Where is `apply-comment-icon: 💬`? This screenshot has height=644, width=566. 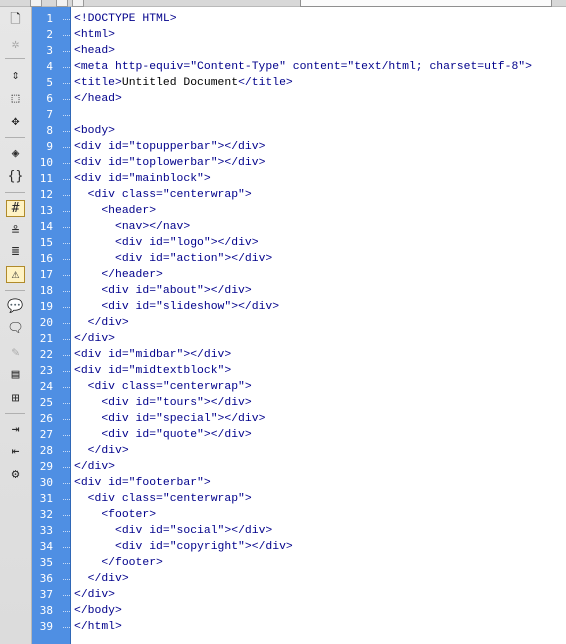 apply-comment-icon: 💬 is located at coordinates (15, 306).